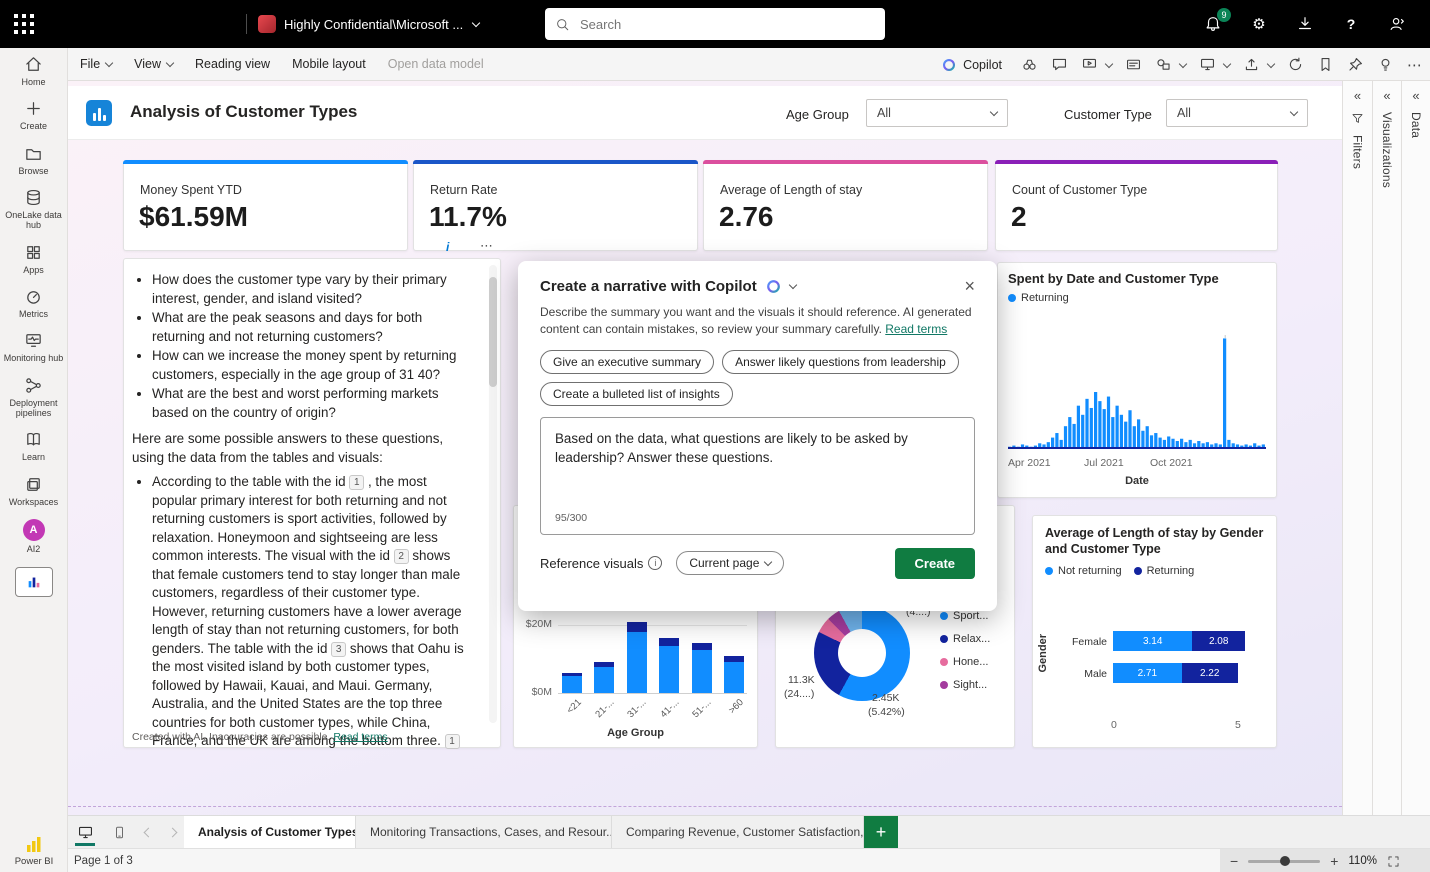  Describe the element at coordinates (154, 64) in the screenshot. I see `menu-view: View` at that location.